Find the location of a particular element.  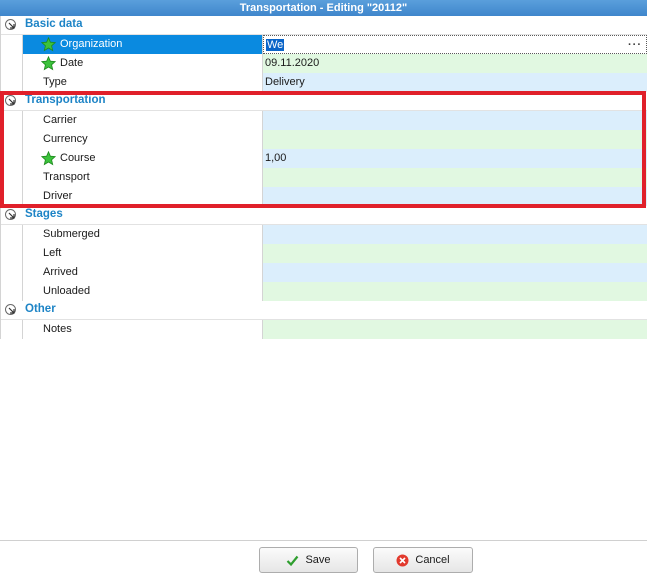

property-row-driver: Driver is located at coordinates (324, 196).